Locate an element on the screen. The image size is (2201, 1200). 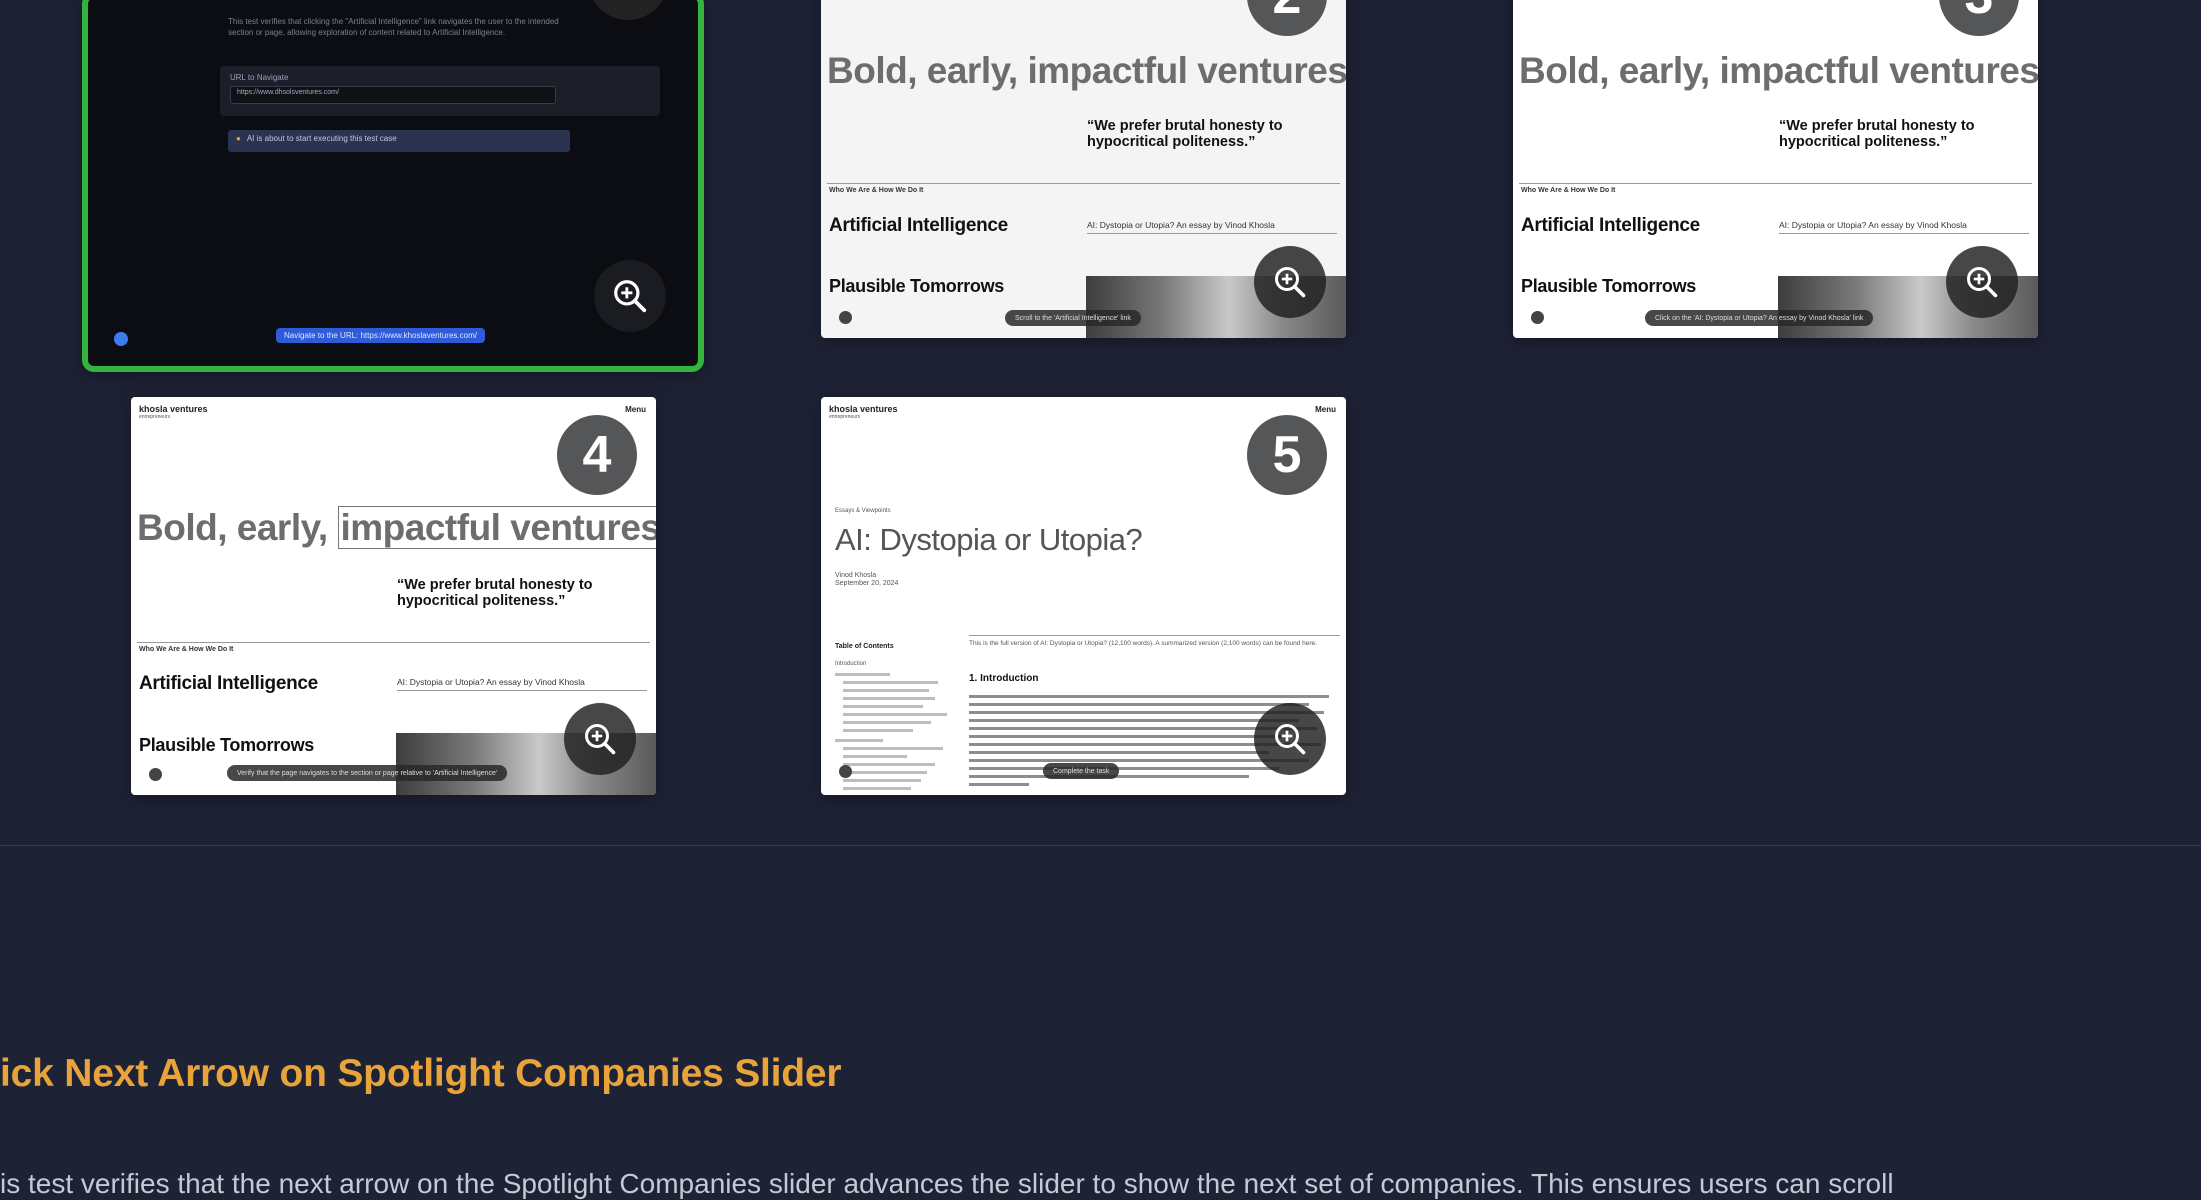
toc-item: Introduction is located at coordinates (850, 664).